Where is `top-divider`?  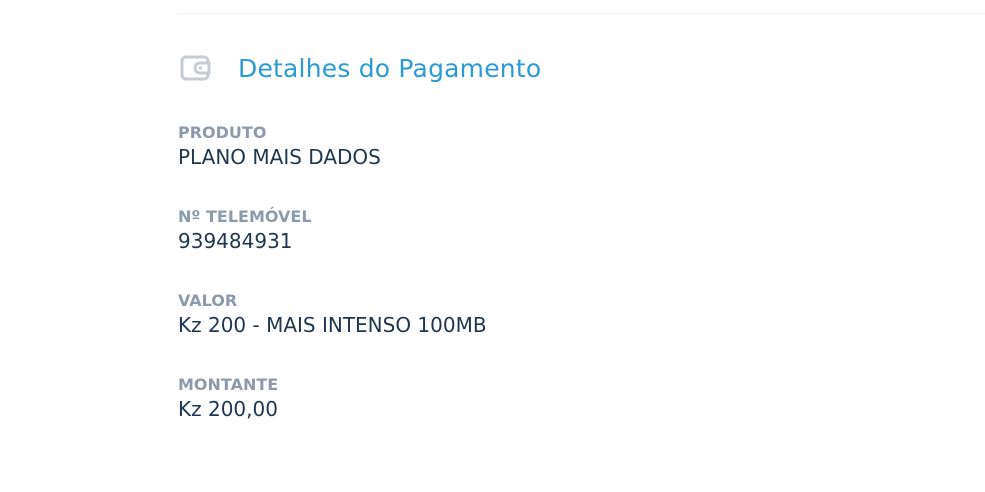 top-divider is located at coordinates (581, 13).